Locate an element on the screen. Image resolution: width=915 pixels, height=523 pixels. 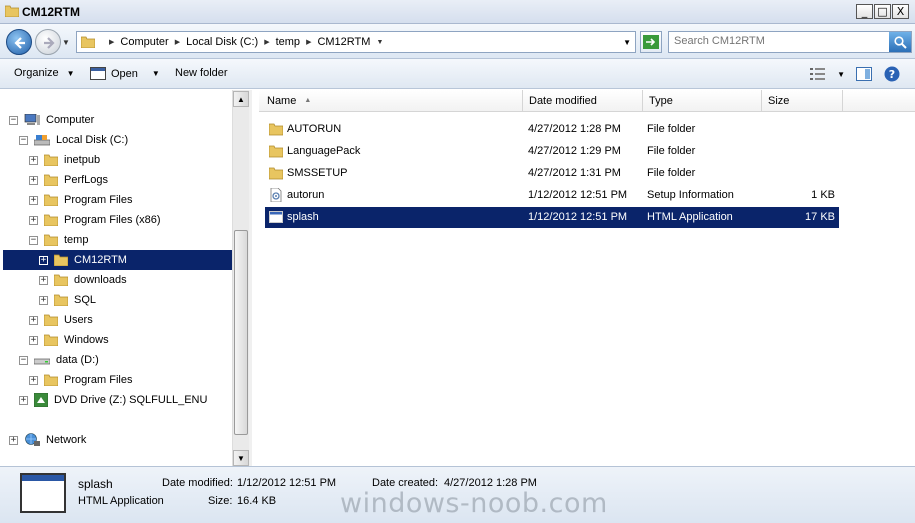
recent-pages-dropdown: ▼ is located at coordinates (66, 42).